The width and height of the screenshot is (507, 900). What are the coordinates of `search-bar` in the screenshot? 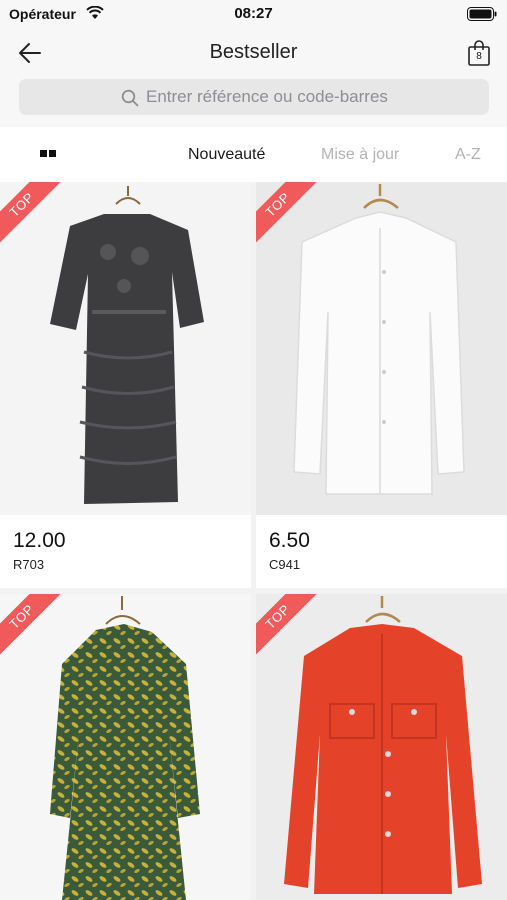 It's located at (253, 101).